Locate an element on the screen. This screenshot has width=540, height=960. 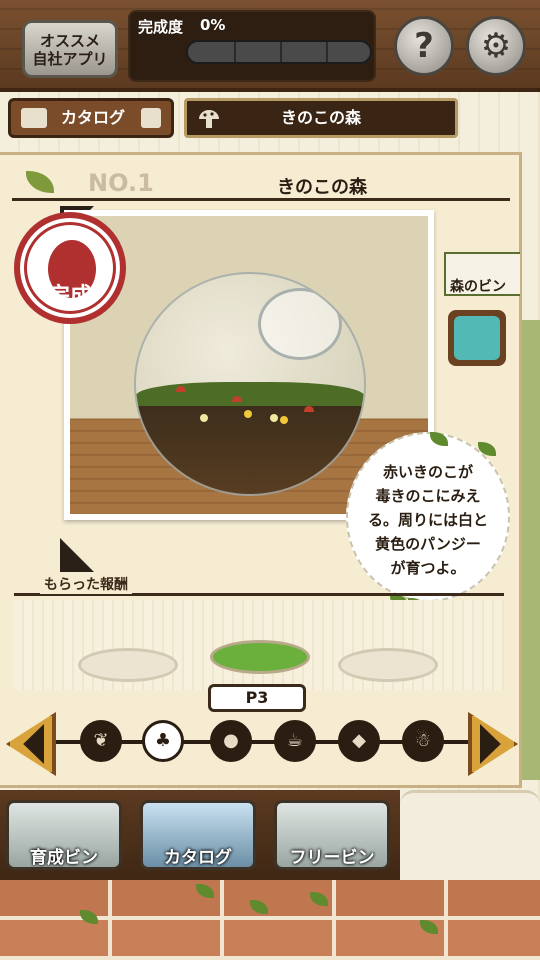
category-mushroom-button: ♣ is located at coordinates (163, 741).